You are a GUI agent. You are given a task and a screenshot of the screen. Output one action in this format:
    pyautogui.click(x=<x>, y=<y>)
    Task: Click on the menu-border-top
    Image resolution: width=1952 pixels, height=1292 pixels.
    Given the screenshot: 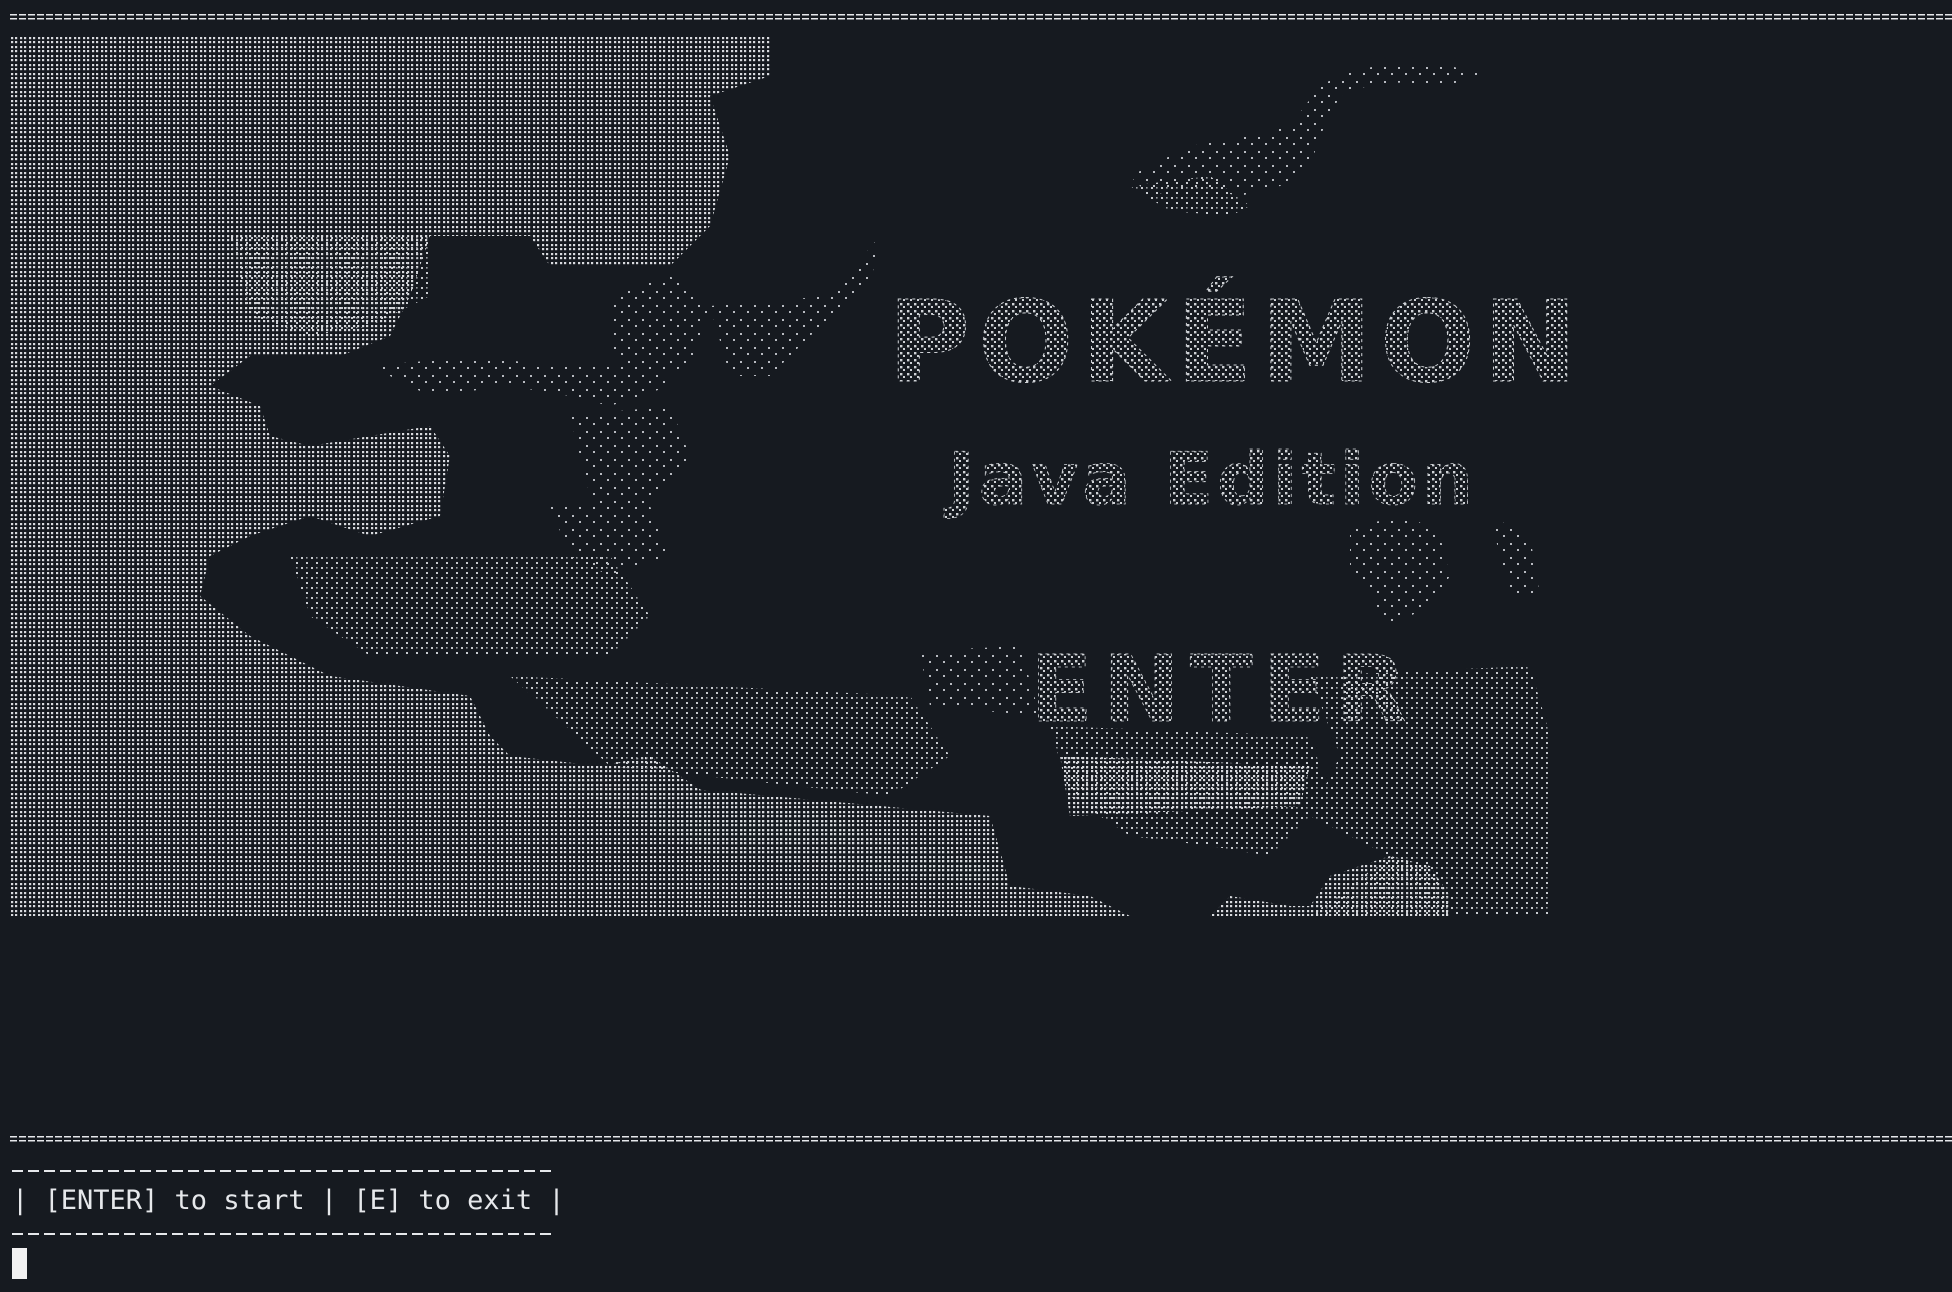 What is the action you would take?
    pyautogui.click(x=282, y=1171)
    